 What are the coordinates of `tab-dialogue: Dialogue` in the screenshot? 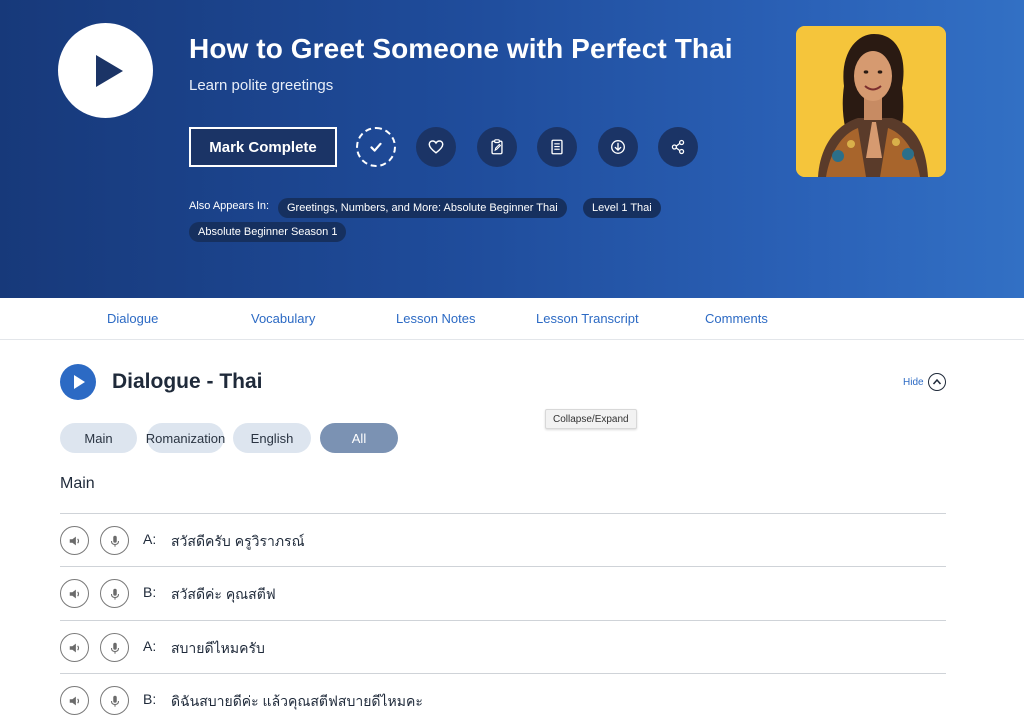 It's located at (132, 318).